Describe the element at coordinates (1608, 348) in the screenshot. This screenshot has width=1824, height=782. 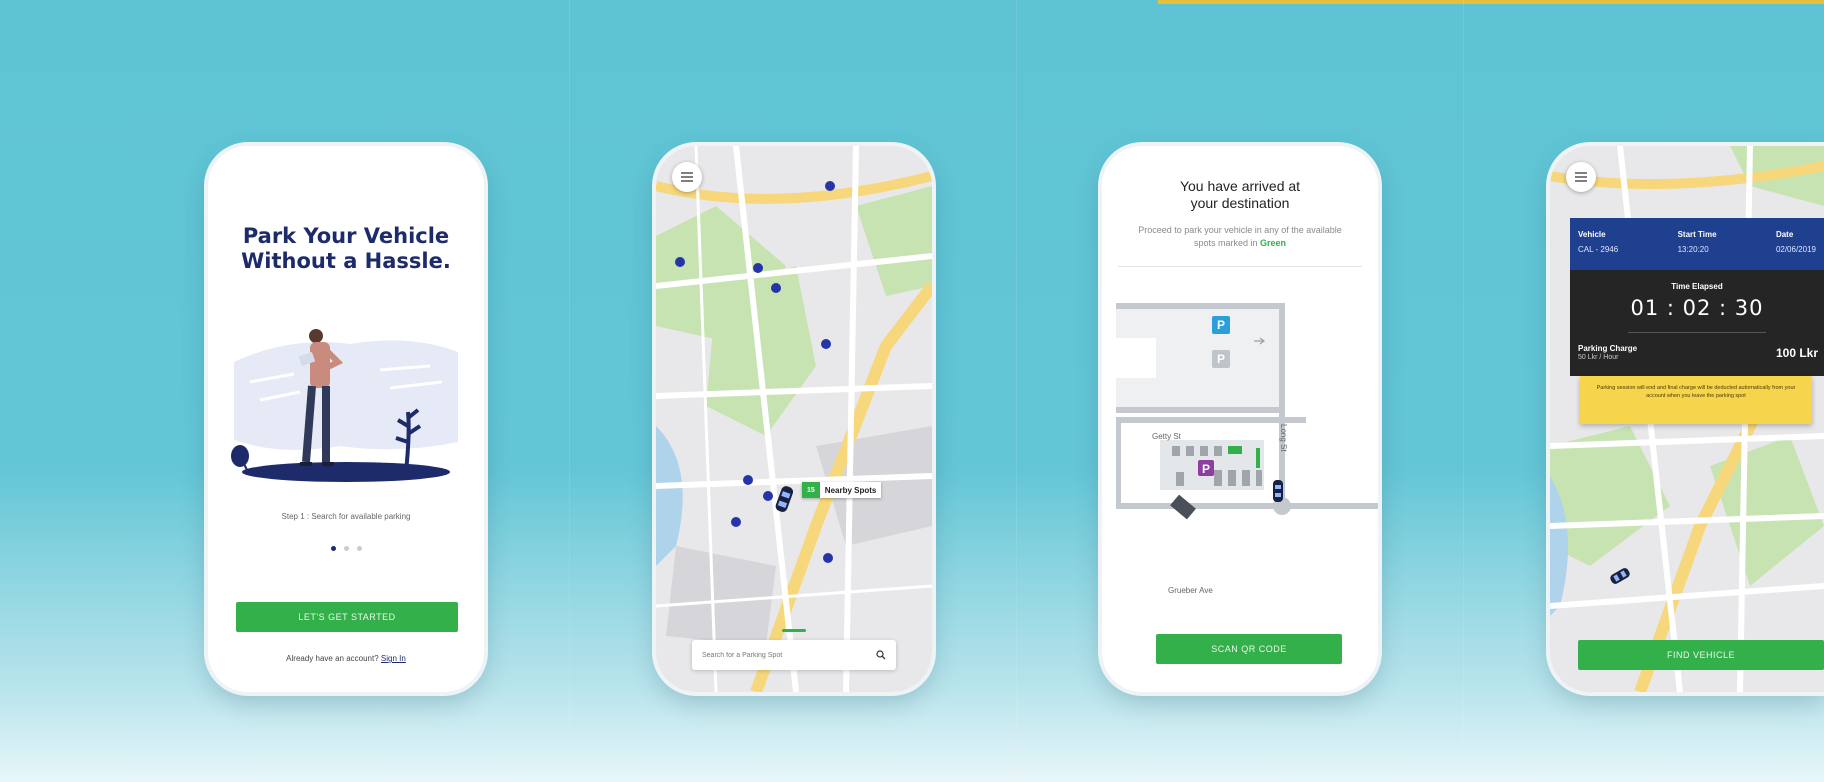
I see `parking-charge-label: Parking Charge` at that location.